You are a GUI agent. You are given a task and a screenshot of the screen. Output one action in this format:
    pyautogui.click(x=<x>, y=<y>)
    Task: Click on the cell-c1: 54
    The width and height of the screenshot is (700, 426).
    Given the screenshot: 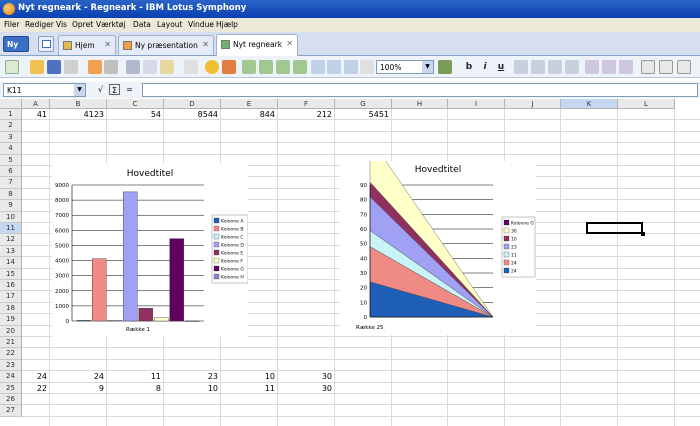 What is the action you would take?
    pyautogui.click(x=135, y=114)
    